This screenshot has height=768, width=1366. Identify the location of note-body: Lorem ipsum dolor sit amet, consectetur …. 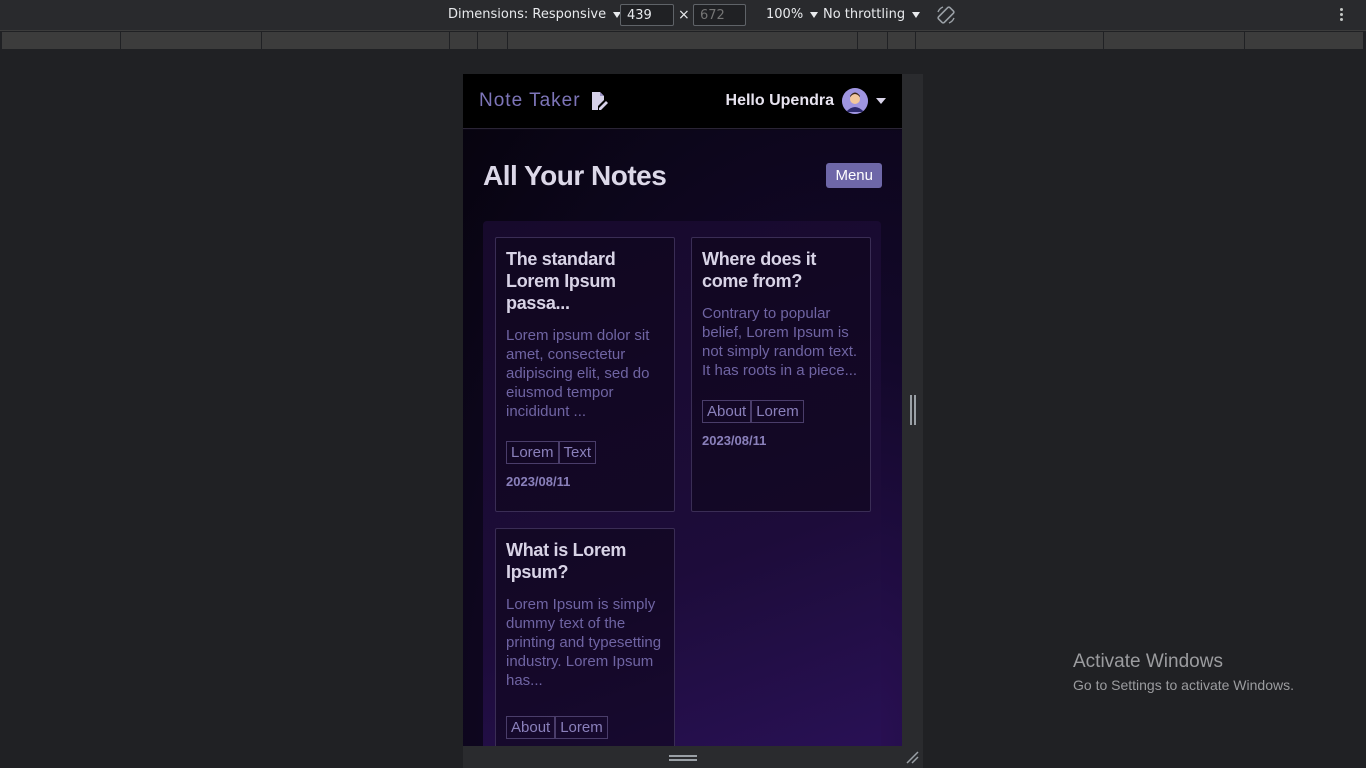
(578, 373).